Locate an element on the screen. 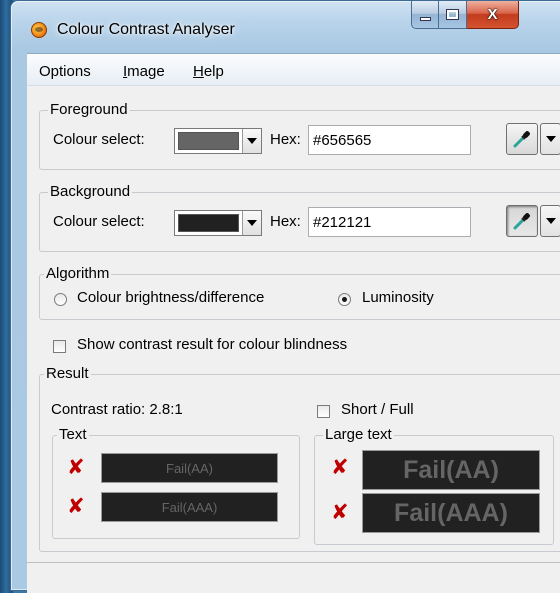  foreground-picker-button is located at coordinates (522, 139).